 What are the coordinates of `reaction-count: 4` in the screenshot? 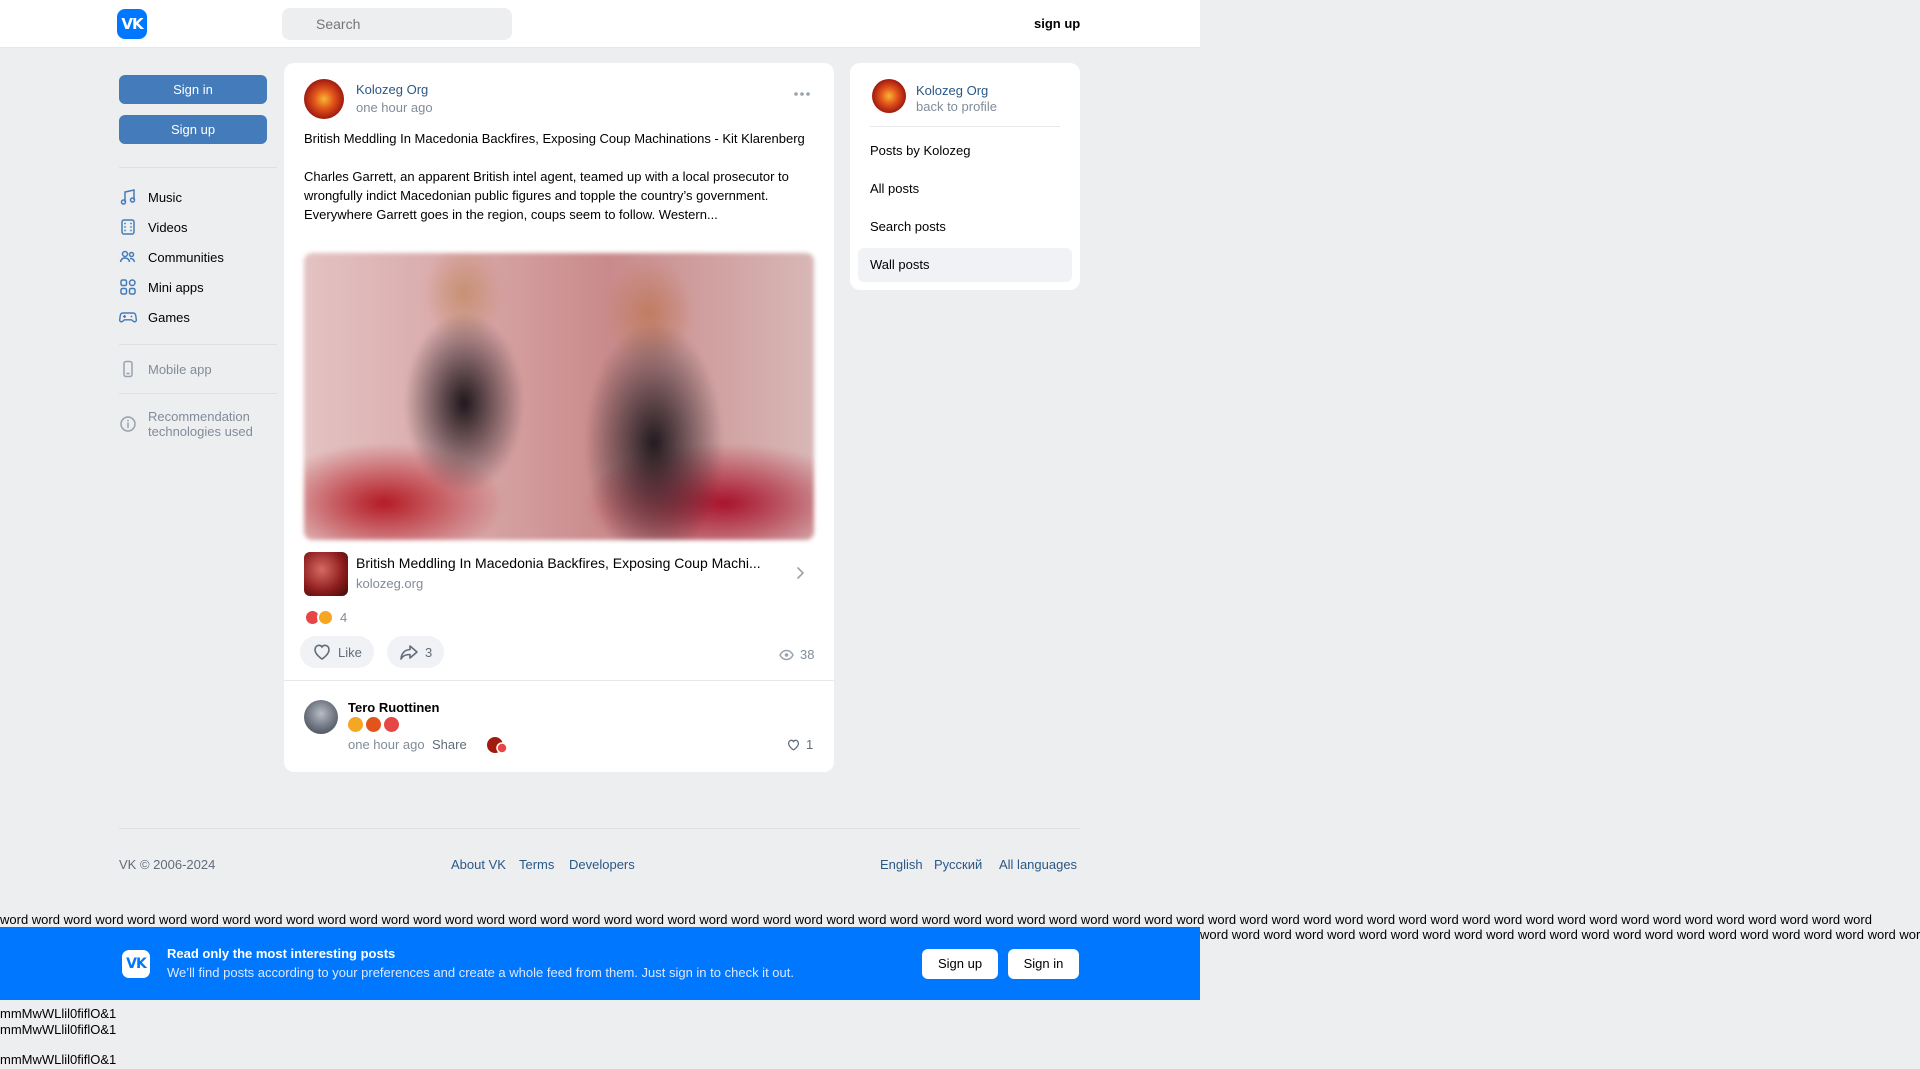 It's located at (344, 617).